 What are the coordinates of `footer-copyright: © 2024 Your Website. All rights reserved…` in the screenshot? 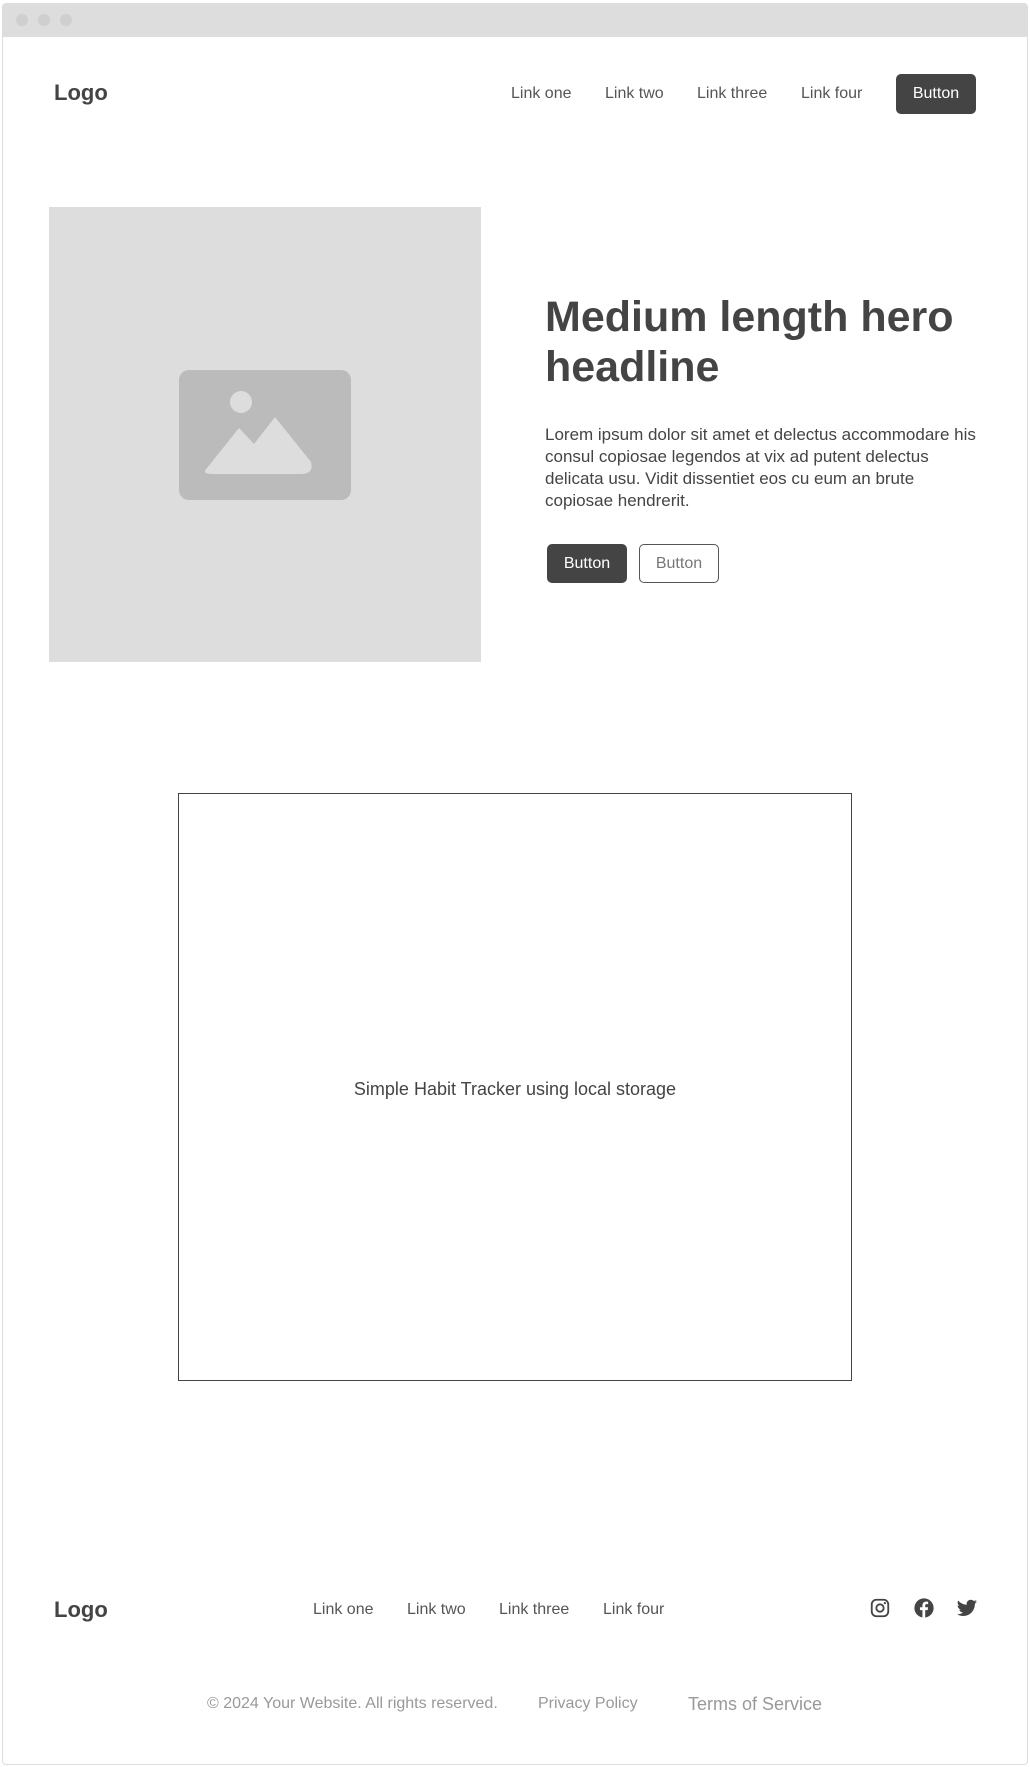 It's located at (352, 1703).